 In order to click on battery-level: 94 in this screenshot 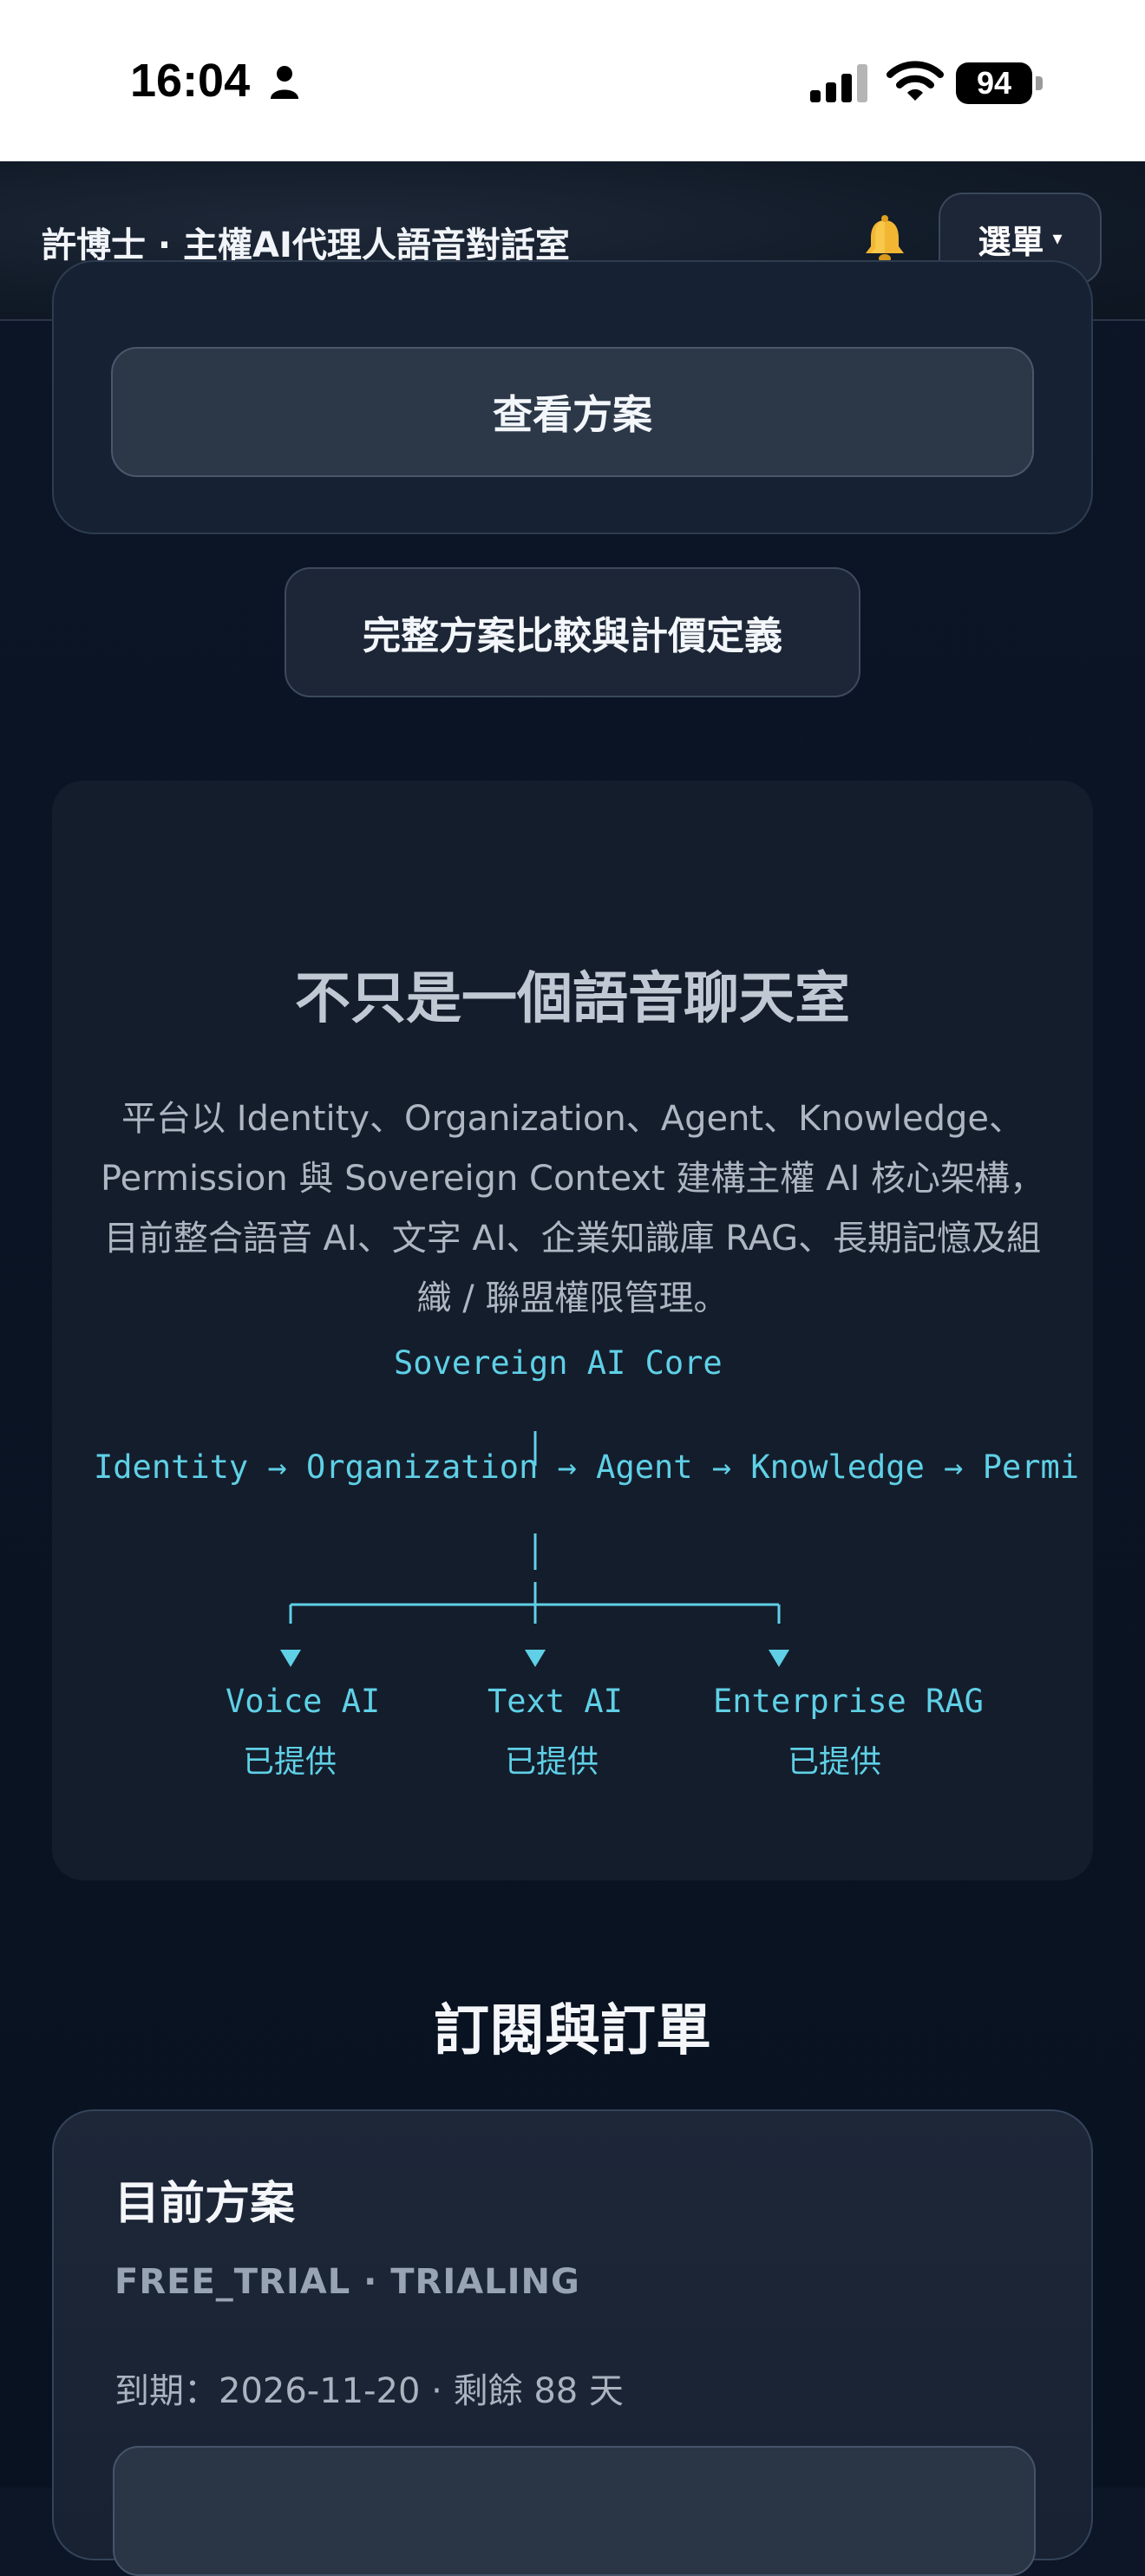, I will do `click(994, 83)`.